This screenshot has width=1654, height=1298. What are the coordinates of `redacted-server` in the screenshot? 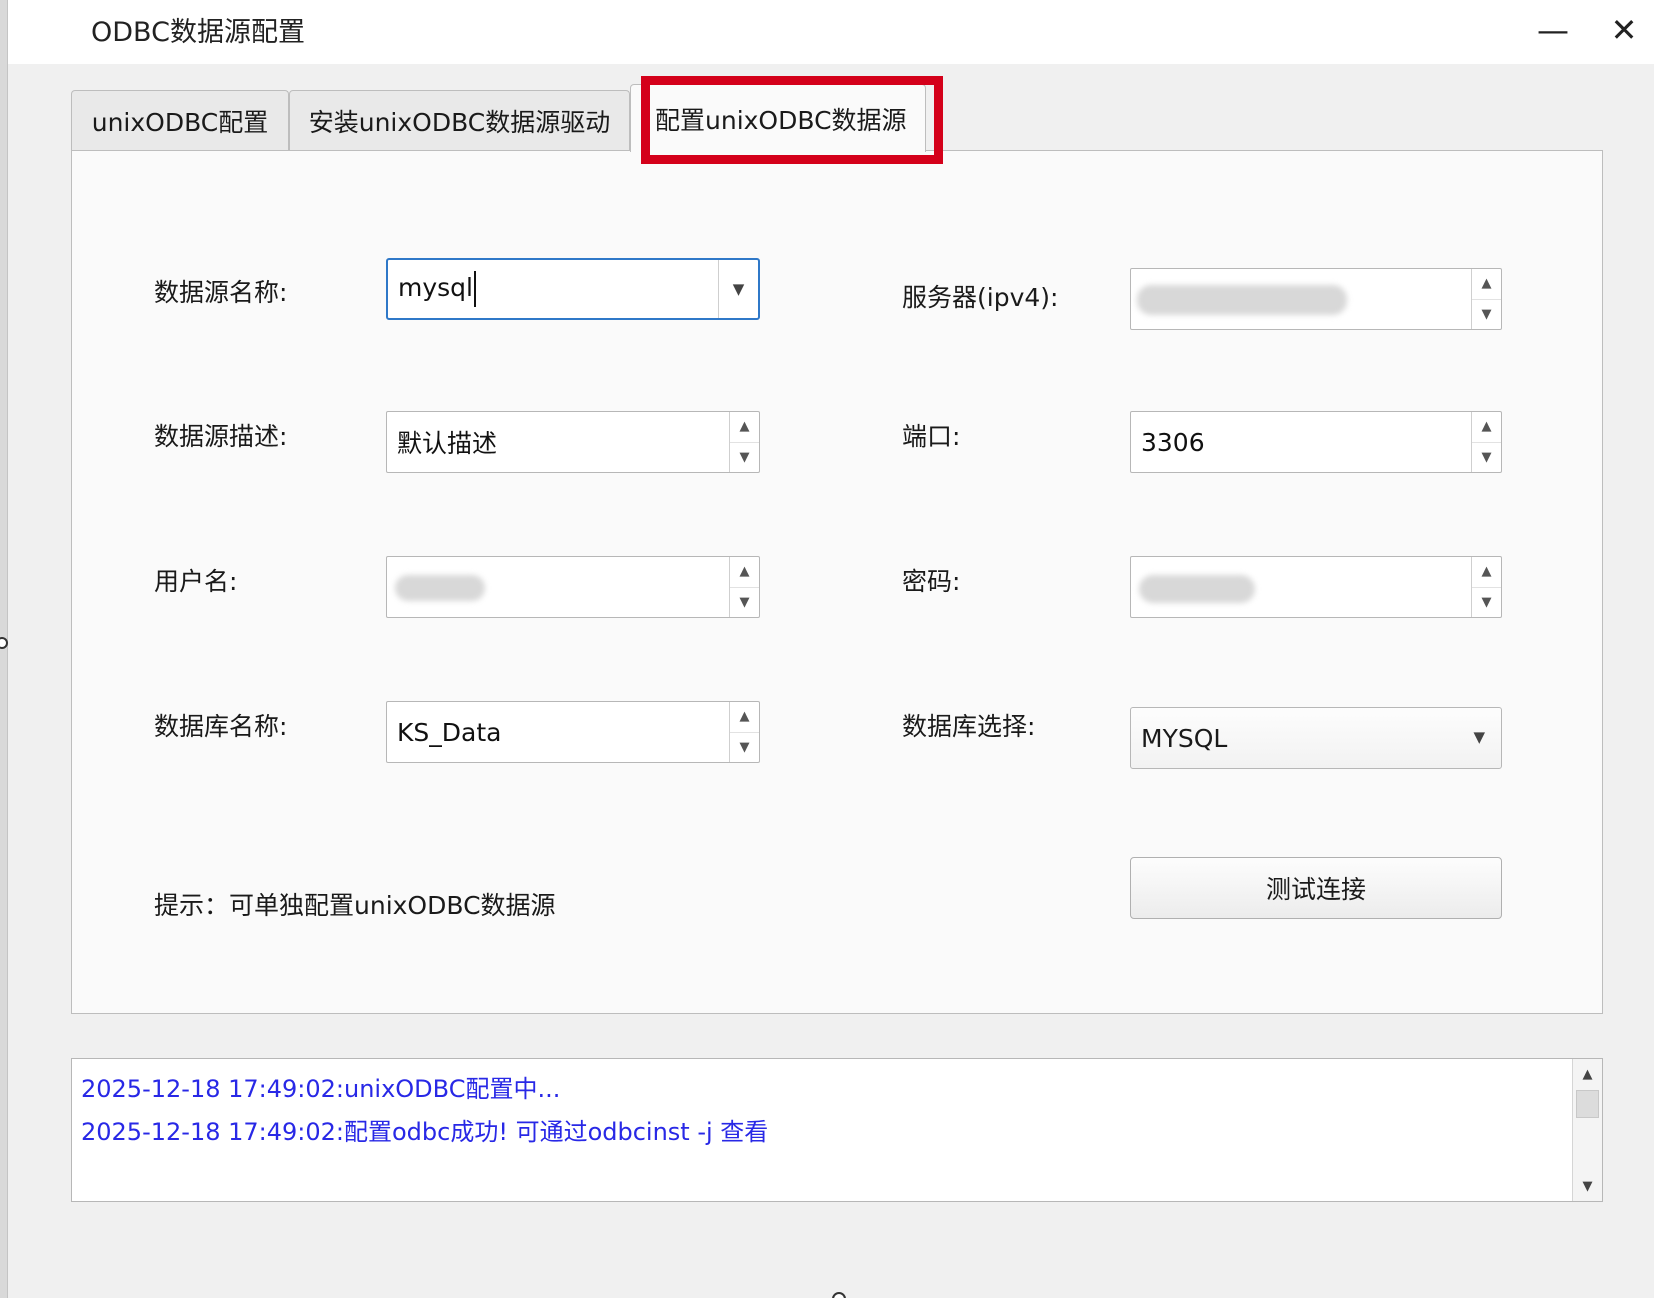 It's located at (1242, 300).